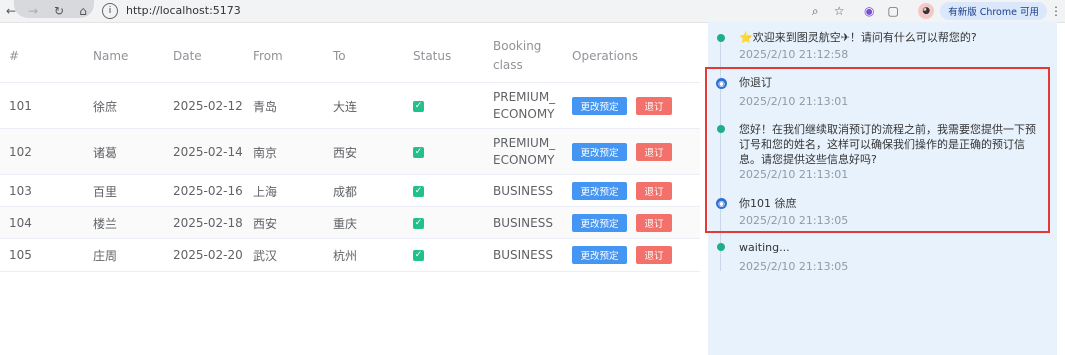 The height and width of the screenshot is (355, 1065). What do you see at coordinates (265, 255) in the screenshot?
I see `cell-from: 武汉` at bounding box center [265, 255].